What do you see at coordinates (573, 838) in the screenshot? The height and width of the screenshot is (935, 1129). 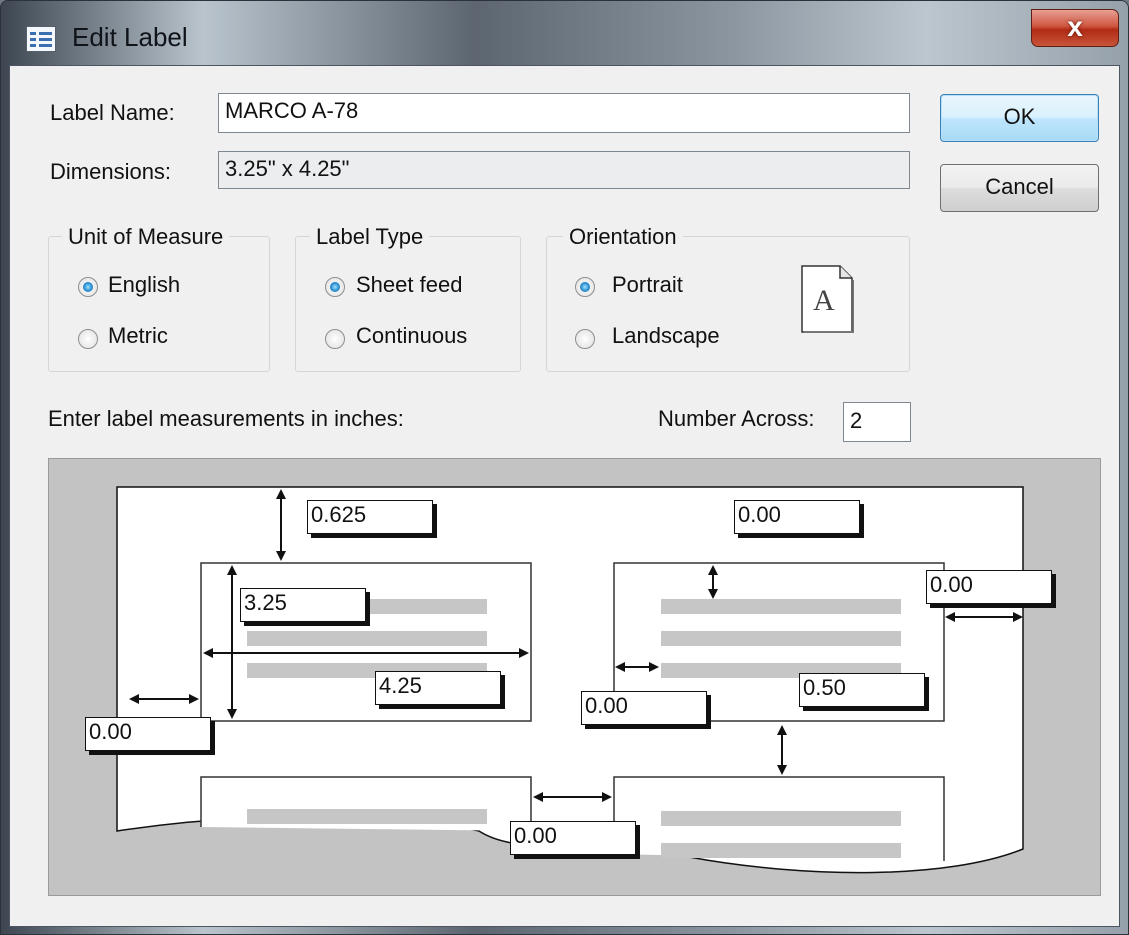 I see `horizontal-spacing-input: 0.00` at bounding box center [573, 838].